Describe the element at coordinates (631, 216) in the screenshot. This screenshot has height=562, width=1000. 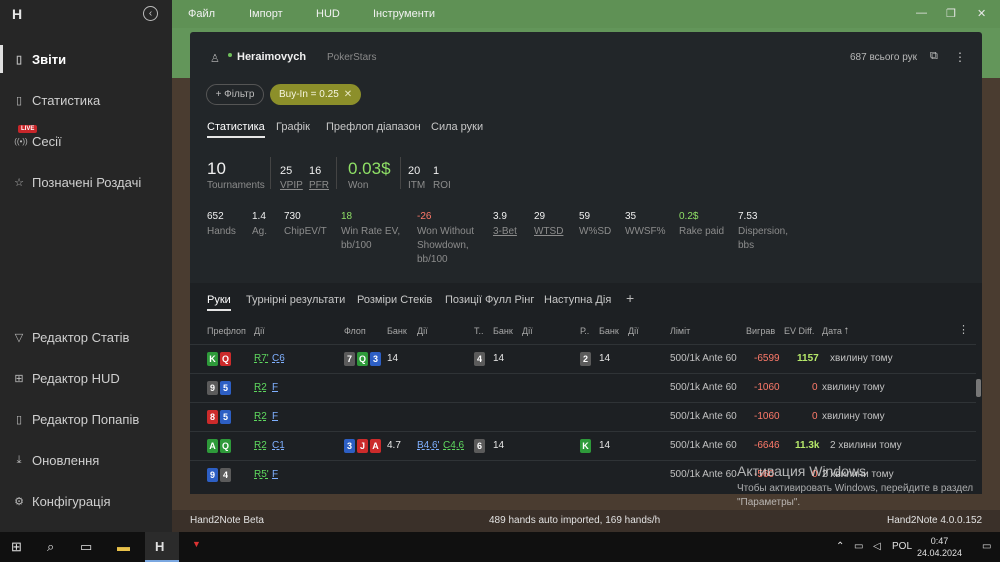
I see `stat-wwsf-value: 35` at that location.